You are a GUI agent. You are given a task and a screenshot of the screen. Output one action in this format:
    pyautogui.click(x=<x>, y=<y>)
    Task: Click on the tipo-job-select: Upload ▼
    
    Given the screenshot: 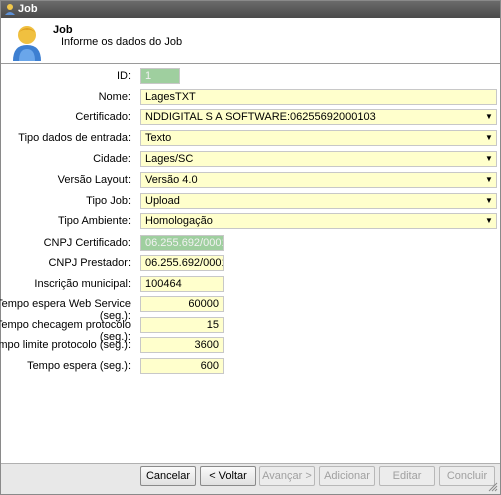 What is the action you would take?
    pyautogui.click(x=318, y=201)
    